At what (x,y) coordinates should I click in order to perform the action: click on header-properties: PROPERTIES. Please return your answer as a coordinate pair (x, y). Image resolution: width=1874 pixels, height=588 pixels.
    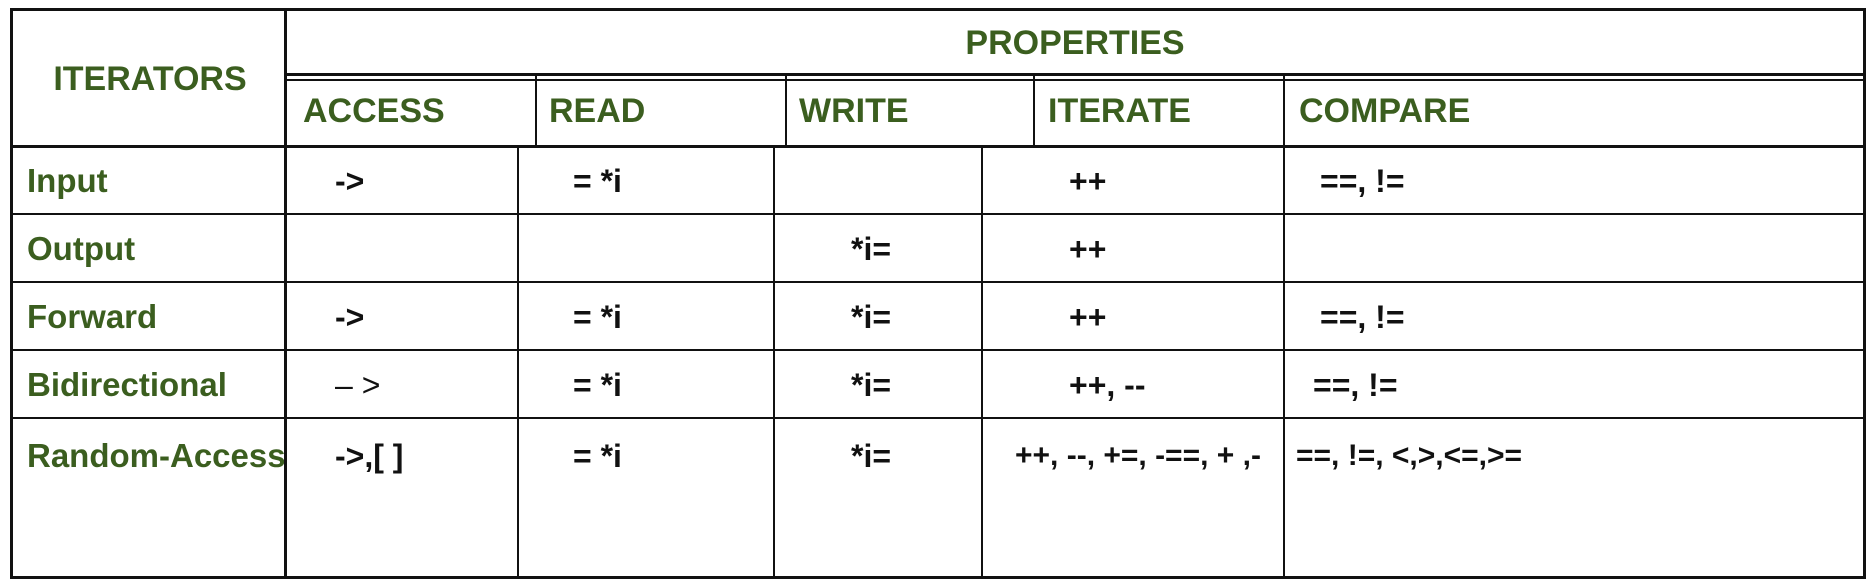
    Looking at the image, I should click on (1075, 43).